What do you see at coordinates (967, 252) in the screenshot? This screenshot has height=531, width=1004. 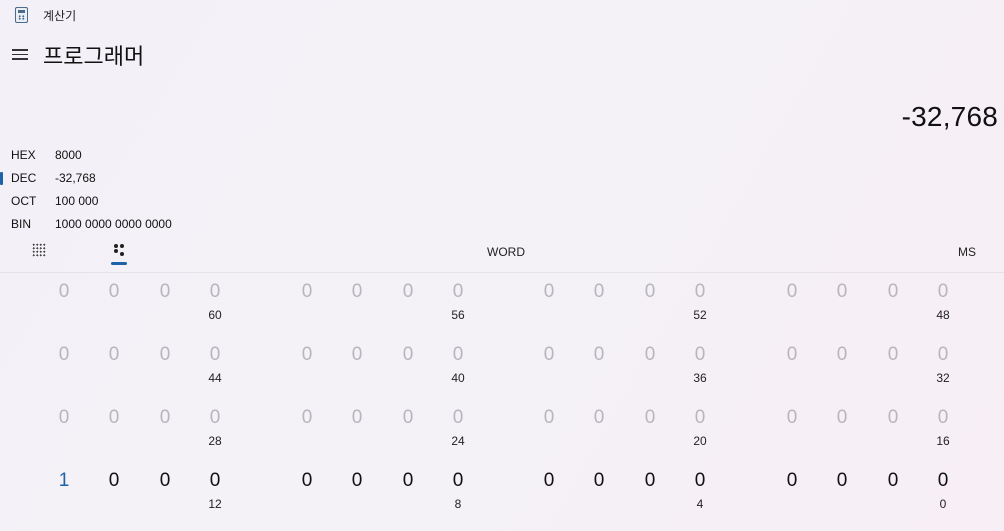 I see `memory-store-button: MS` at bounding box center [967, 252].